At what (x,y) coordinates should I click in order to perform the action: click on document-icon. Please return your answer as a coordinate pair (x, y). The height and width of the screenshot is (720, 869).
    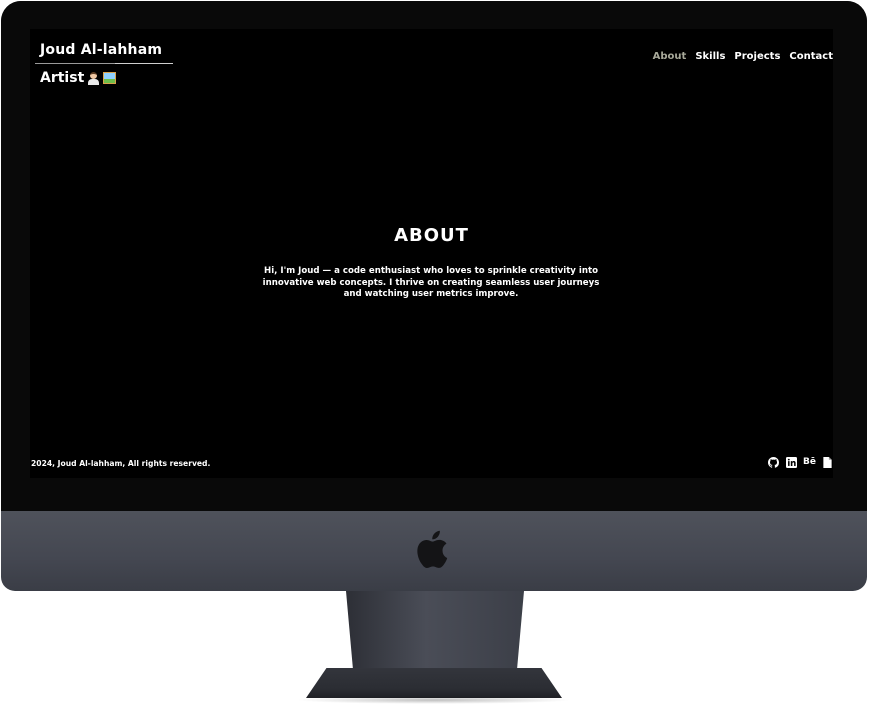
    Looking at the image, I should click on (827, 462).